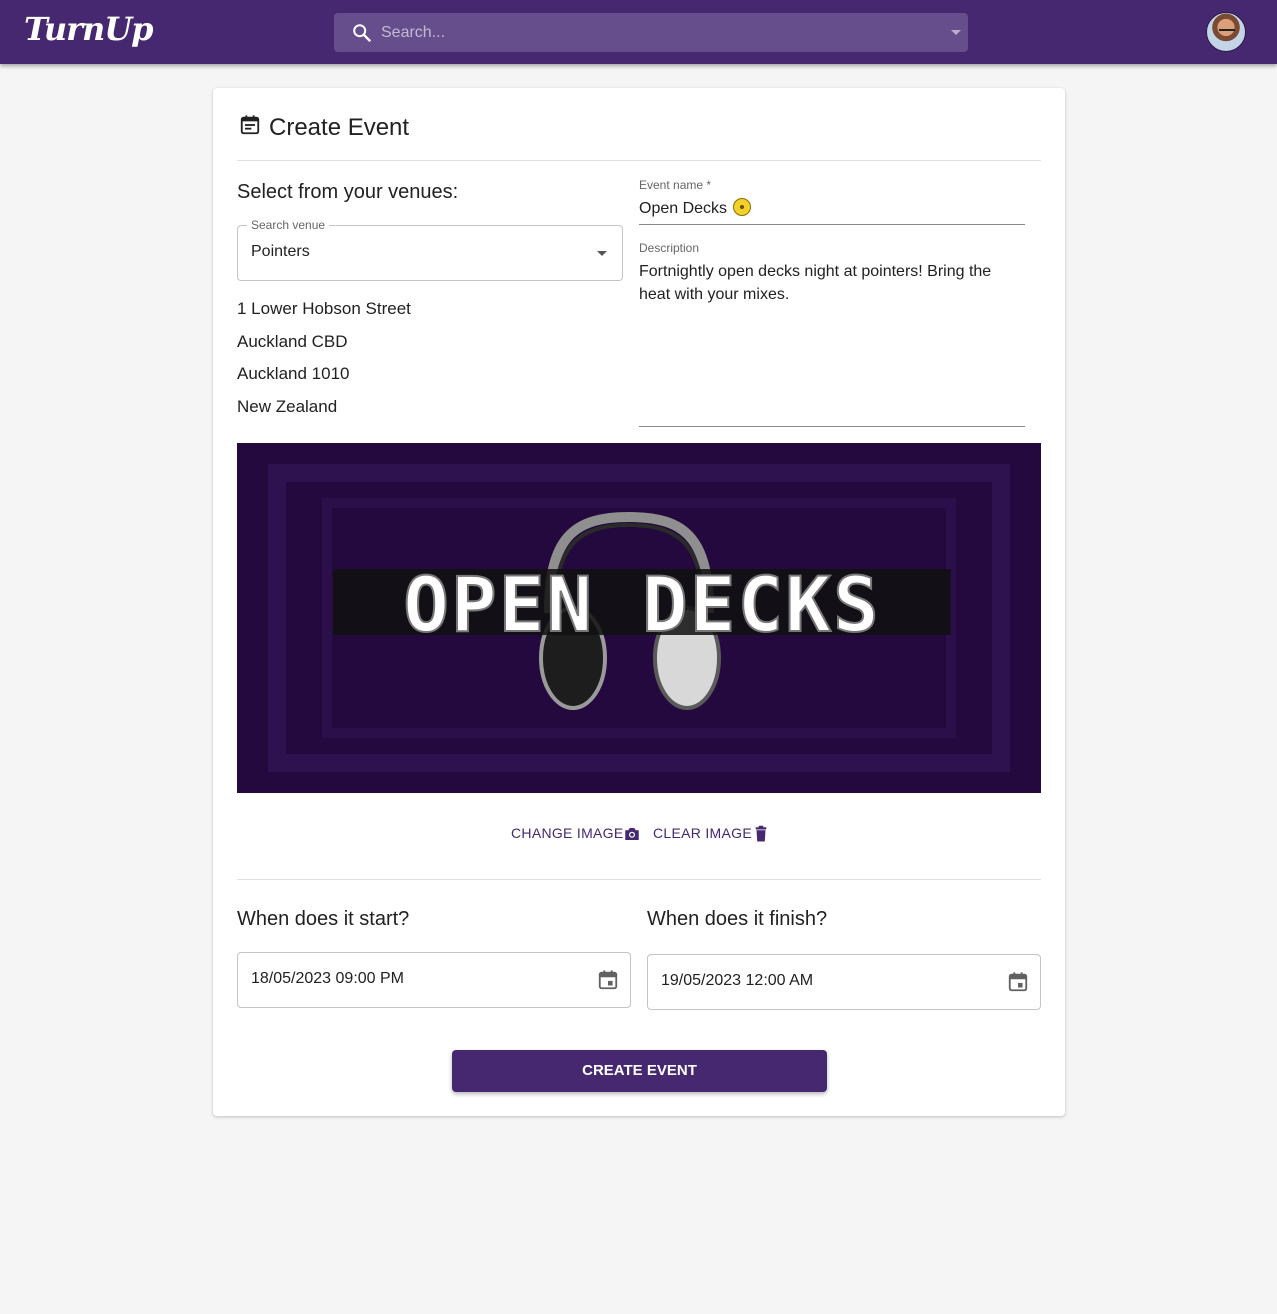  I want to click on user-avatar, so click(1226, 32).